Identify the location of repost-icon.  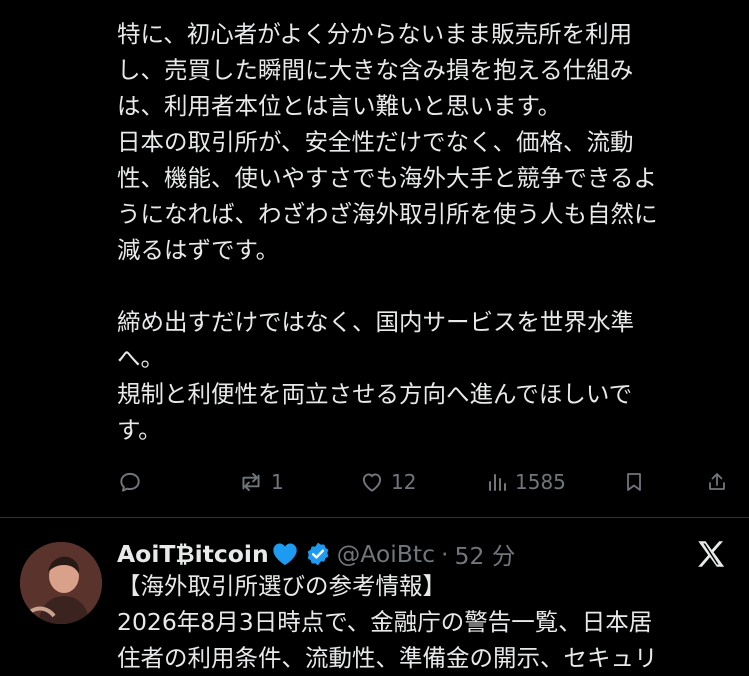
(251, 482).